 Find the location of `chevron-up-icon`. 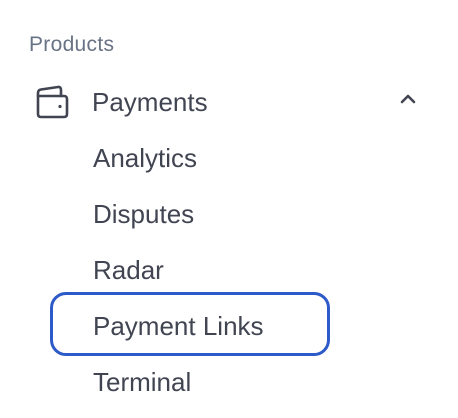

chevron-up-icon is located at coordinates (408, 99).